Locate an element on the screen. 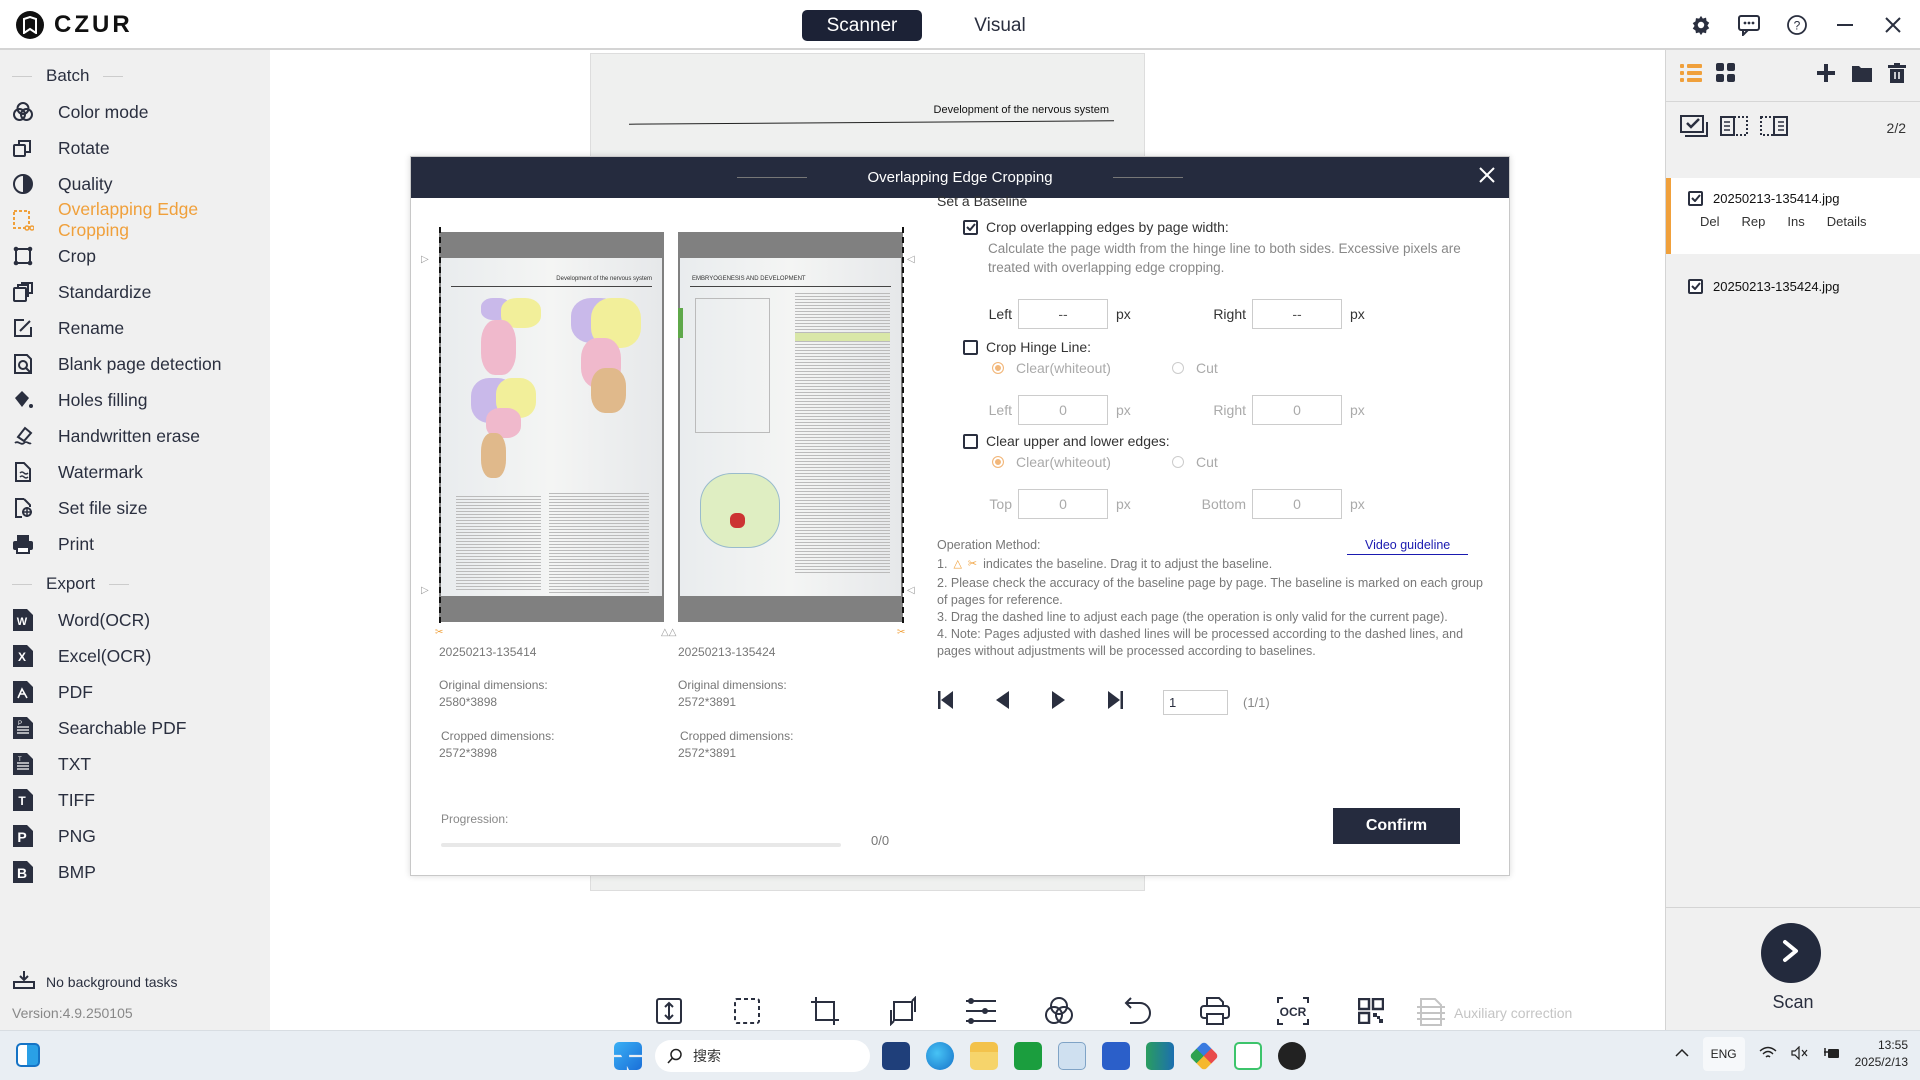 The width and height of the screenshot is (1920, 1080). last-page-button is located at coordinates (1136, 703).